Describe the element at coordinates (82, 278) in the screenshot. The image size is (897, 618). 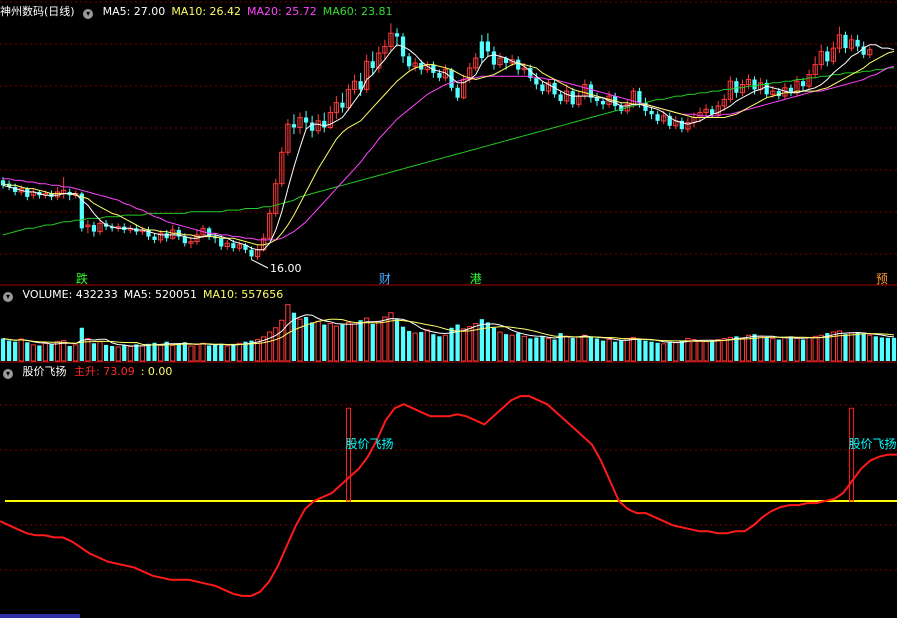
I see `event-marker: 跌` at that location.